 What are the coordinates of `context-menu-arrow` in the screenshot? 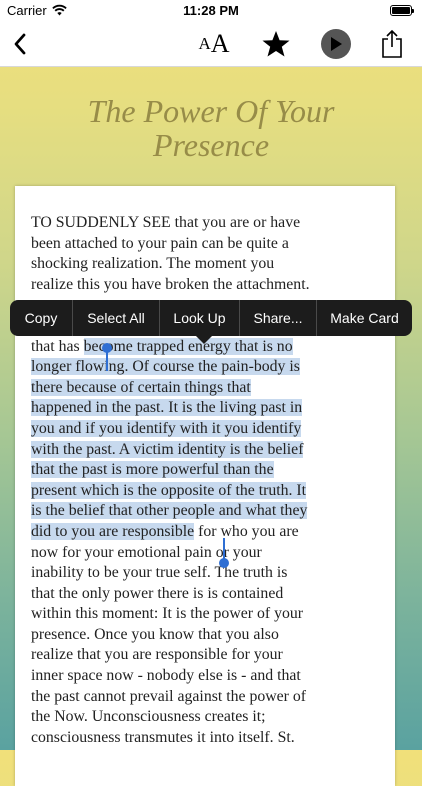 It's located at (204, 340).